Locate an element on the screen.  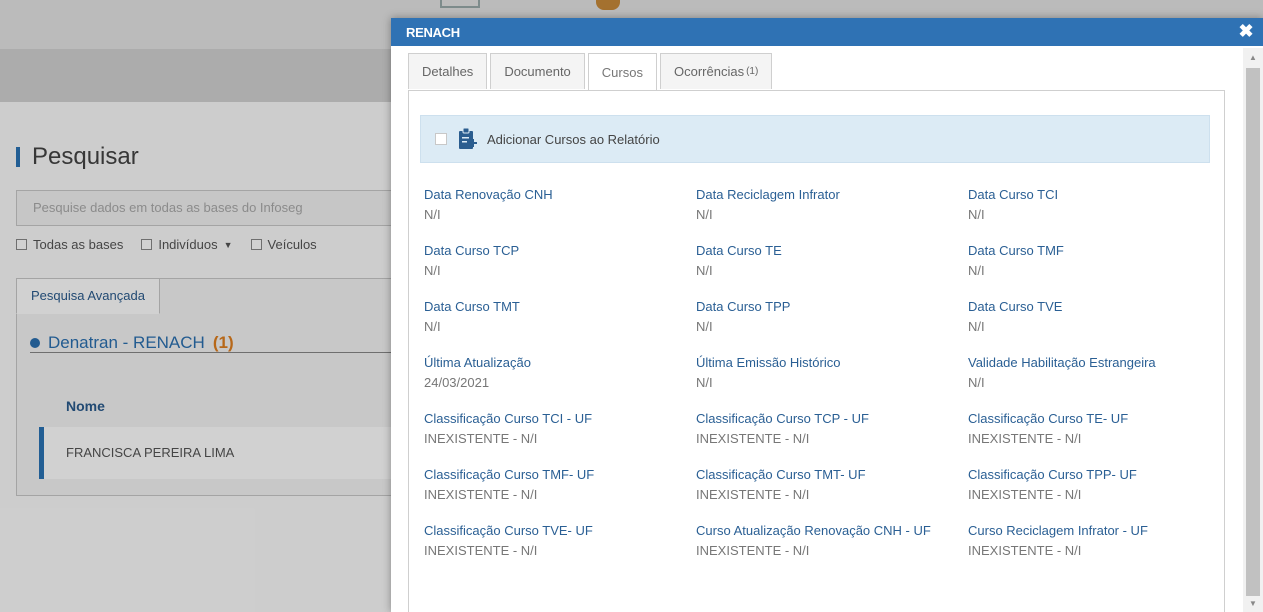
field-label: Data Curso TE is located at coordinates (739, 250).